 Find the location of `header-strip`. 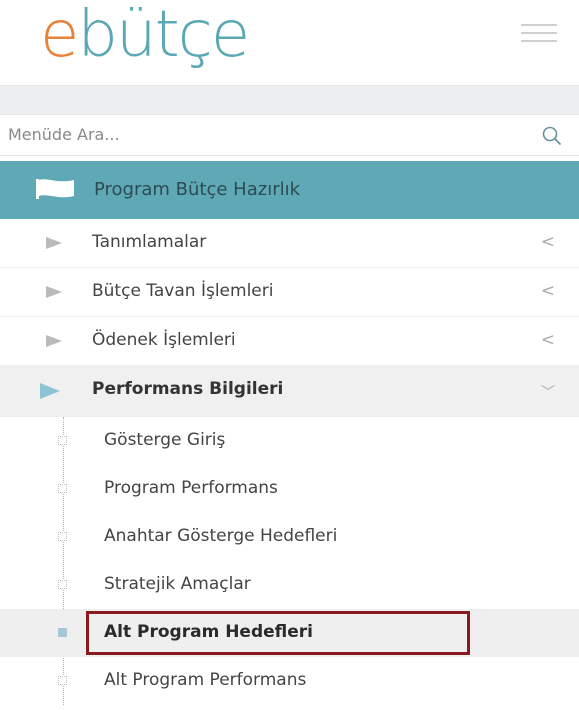

header-strip is located at coordinates (289, 99).